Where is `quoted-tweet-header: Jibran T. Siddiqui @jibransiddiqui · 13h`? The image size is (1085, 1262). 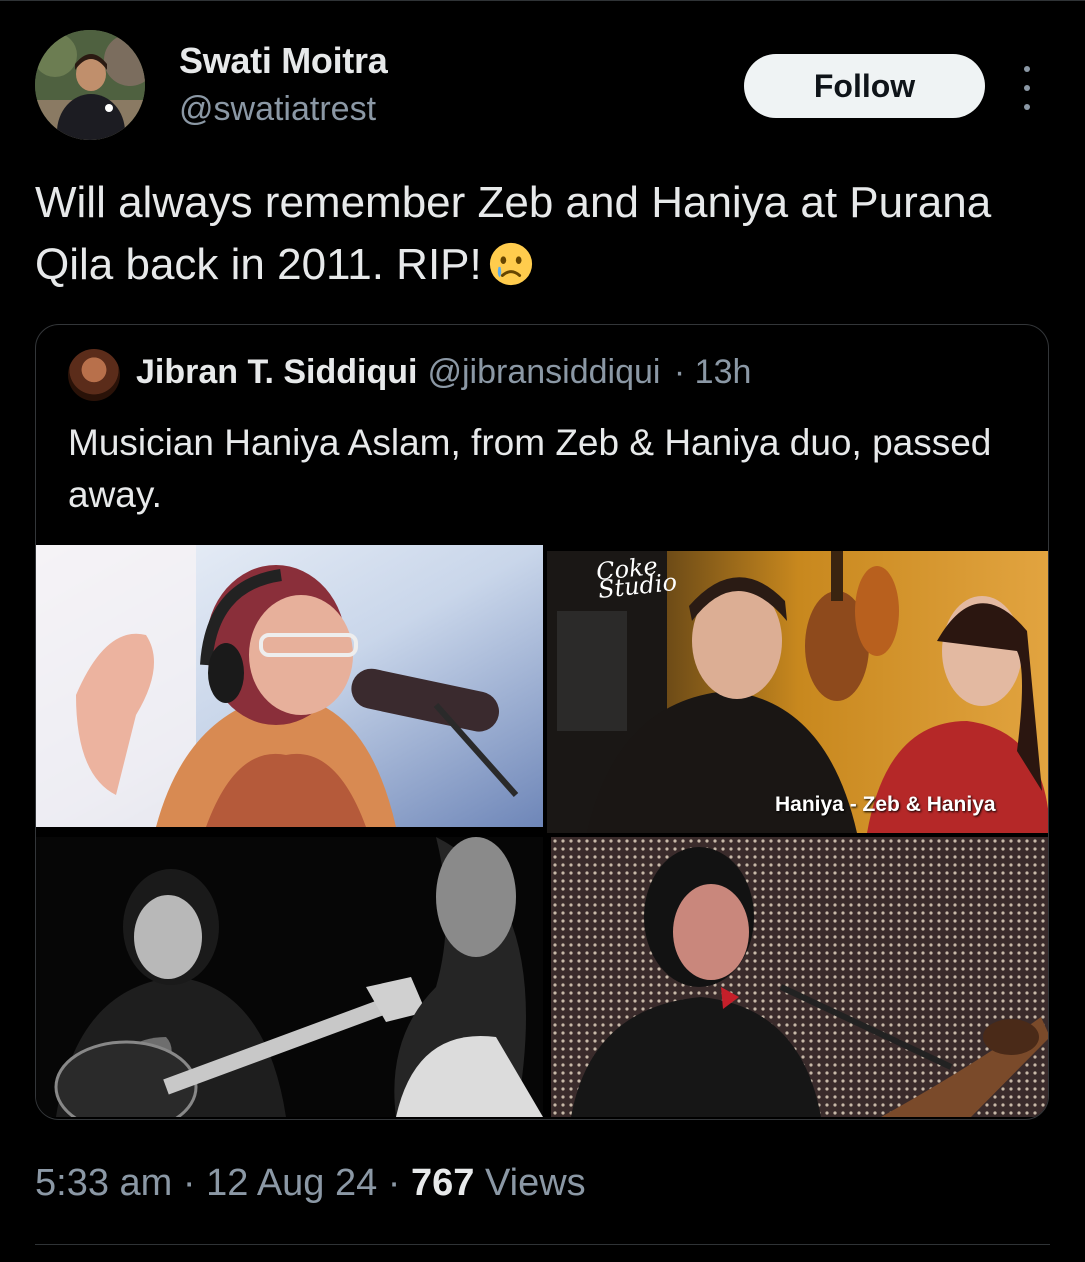 quoted-tweet-header: Jibran T. Siddiqui @jibransiddiqui · 13h is located at coordinates (443, 372).